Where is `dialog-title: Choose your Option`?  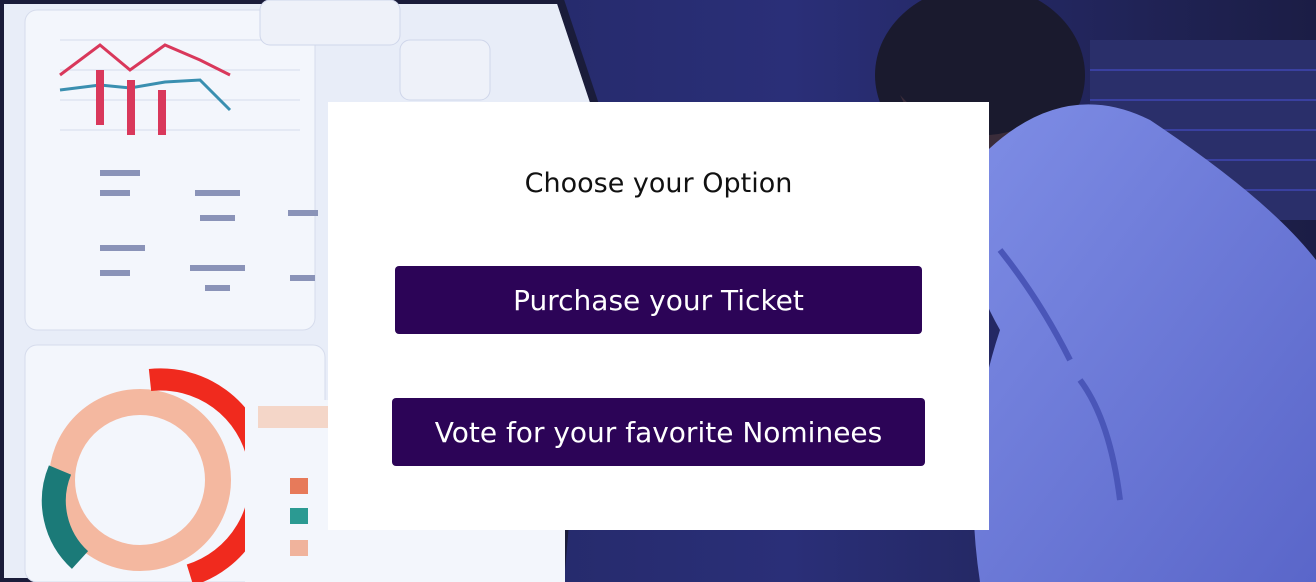 dialog-title: Choose your Option is located at coordinates (658, 183).